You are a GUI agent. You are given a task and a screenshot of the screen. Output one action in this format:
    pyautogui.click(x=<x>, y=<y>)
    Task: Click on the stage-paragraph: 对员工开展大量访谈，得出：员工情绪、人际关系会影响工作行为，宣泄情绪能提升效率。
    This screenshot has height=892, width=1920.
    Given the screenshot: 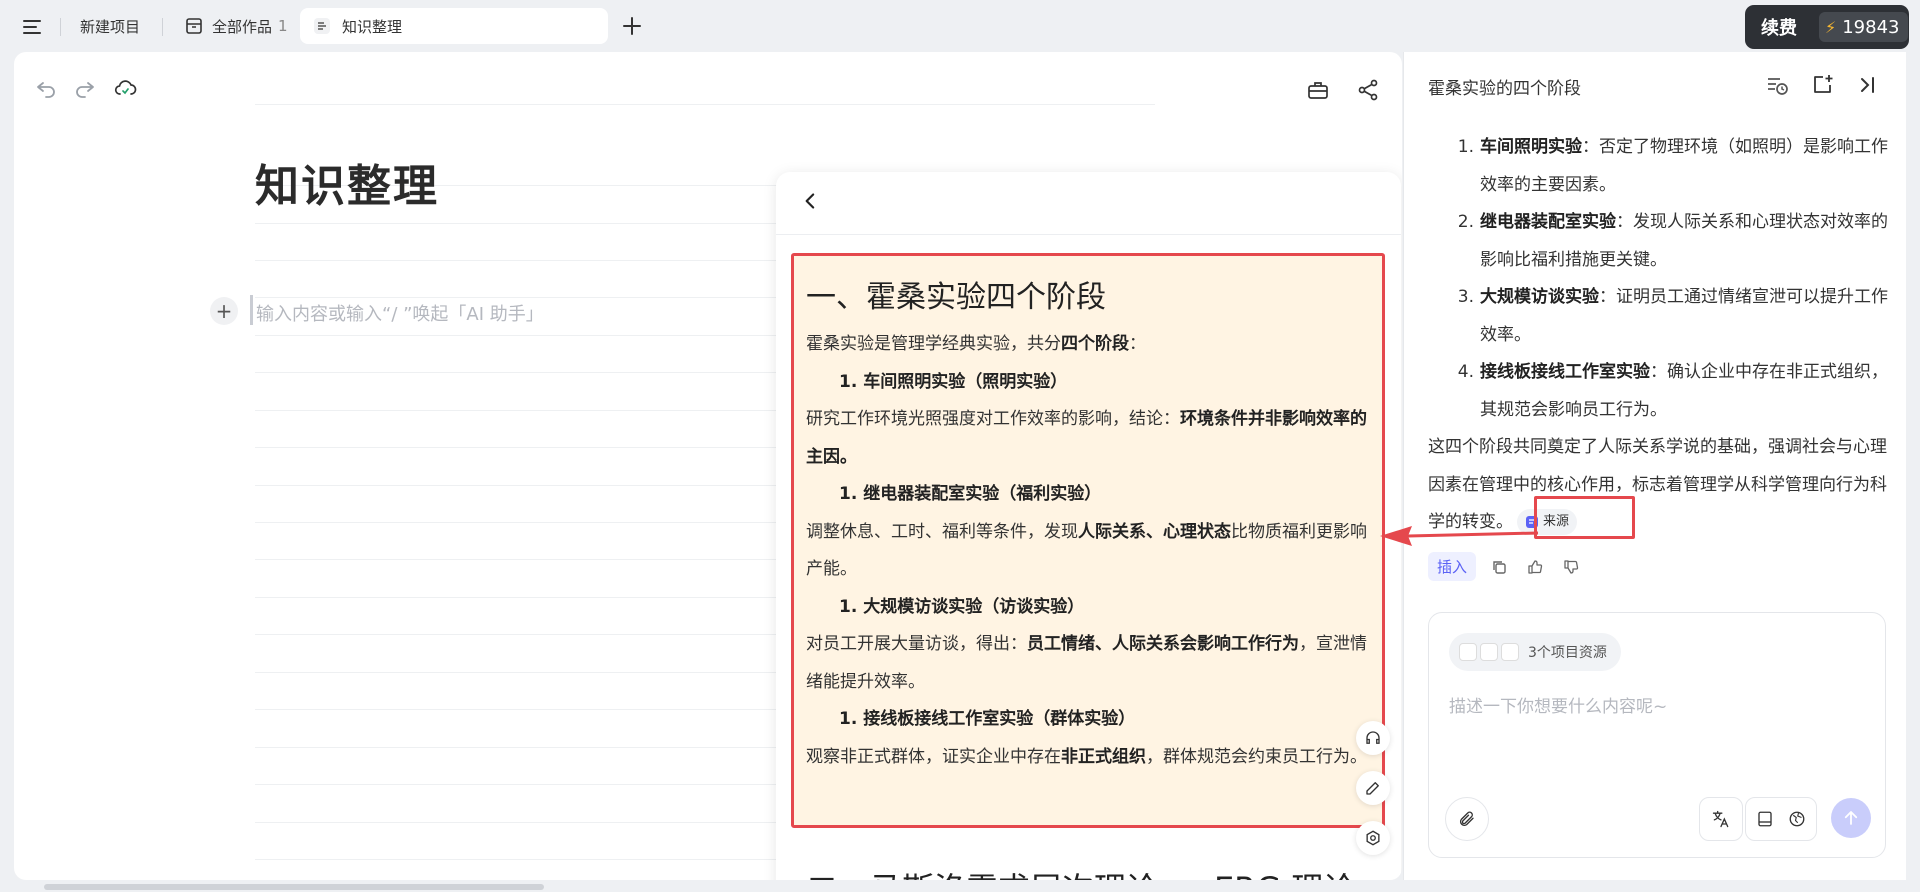 What is the action you would take?
    pyautogui.click(x=1086, y=663)
    